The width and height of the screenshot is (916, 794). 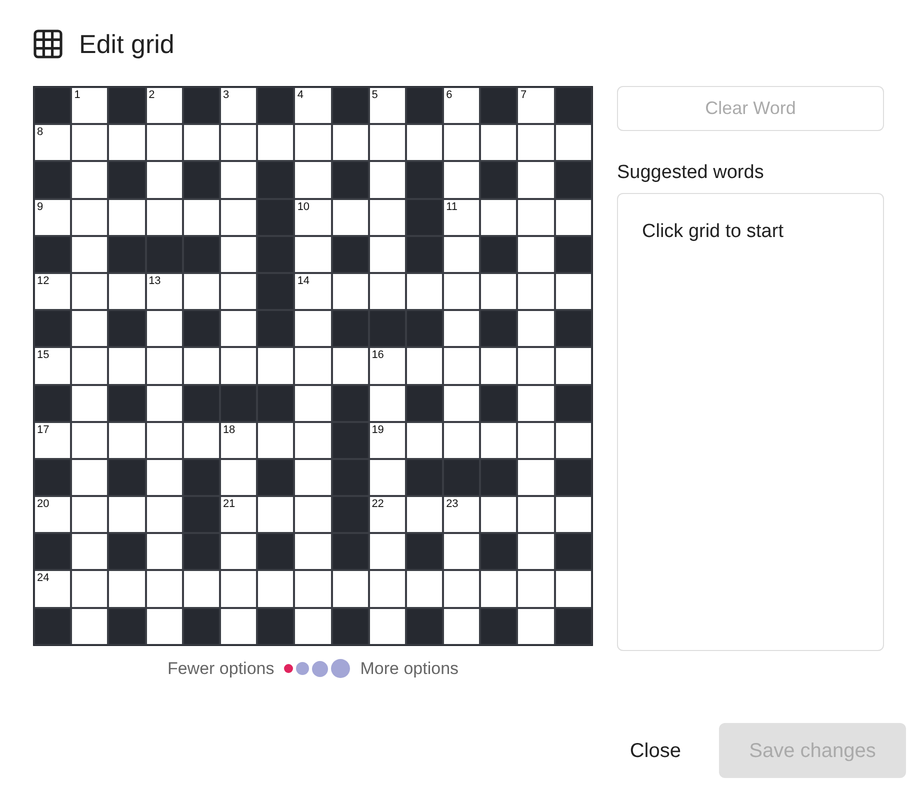 What do you see at coordinates (387, 105) in the screenshot?
I see `grid-square: 5` at bounding box center [387, 105].